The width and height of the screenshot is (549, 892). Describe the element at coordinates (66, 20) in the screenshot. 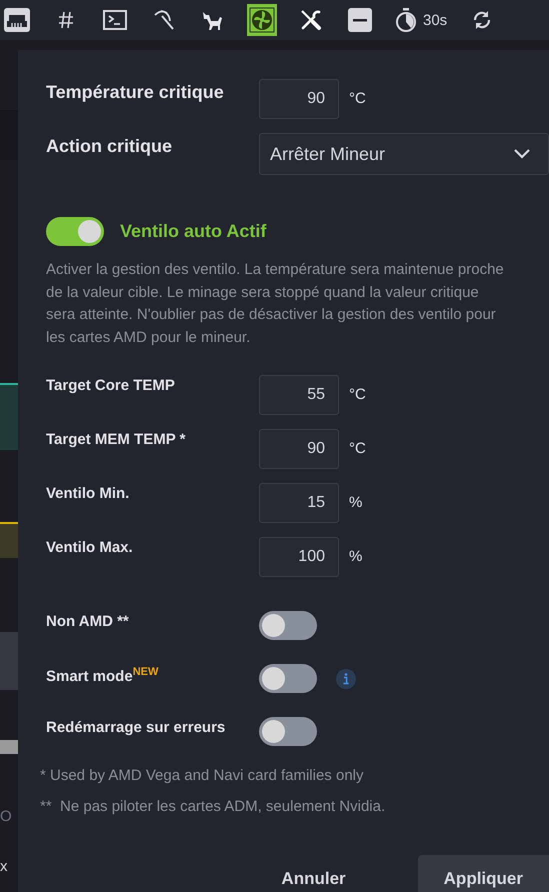

I see `hash-icon` at that location.